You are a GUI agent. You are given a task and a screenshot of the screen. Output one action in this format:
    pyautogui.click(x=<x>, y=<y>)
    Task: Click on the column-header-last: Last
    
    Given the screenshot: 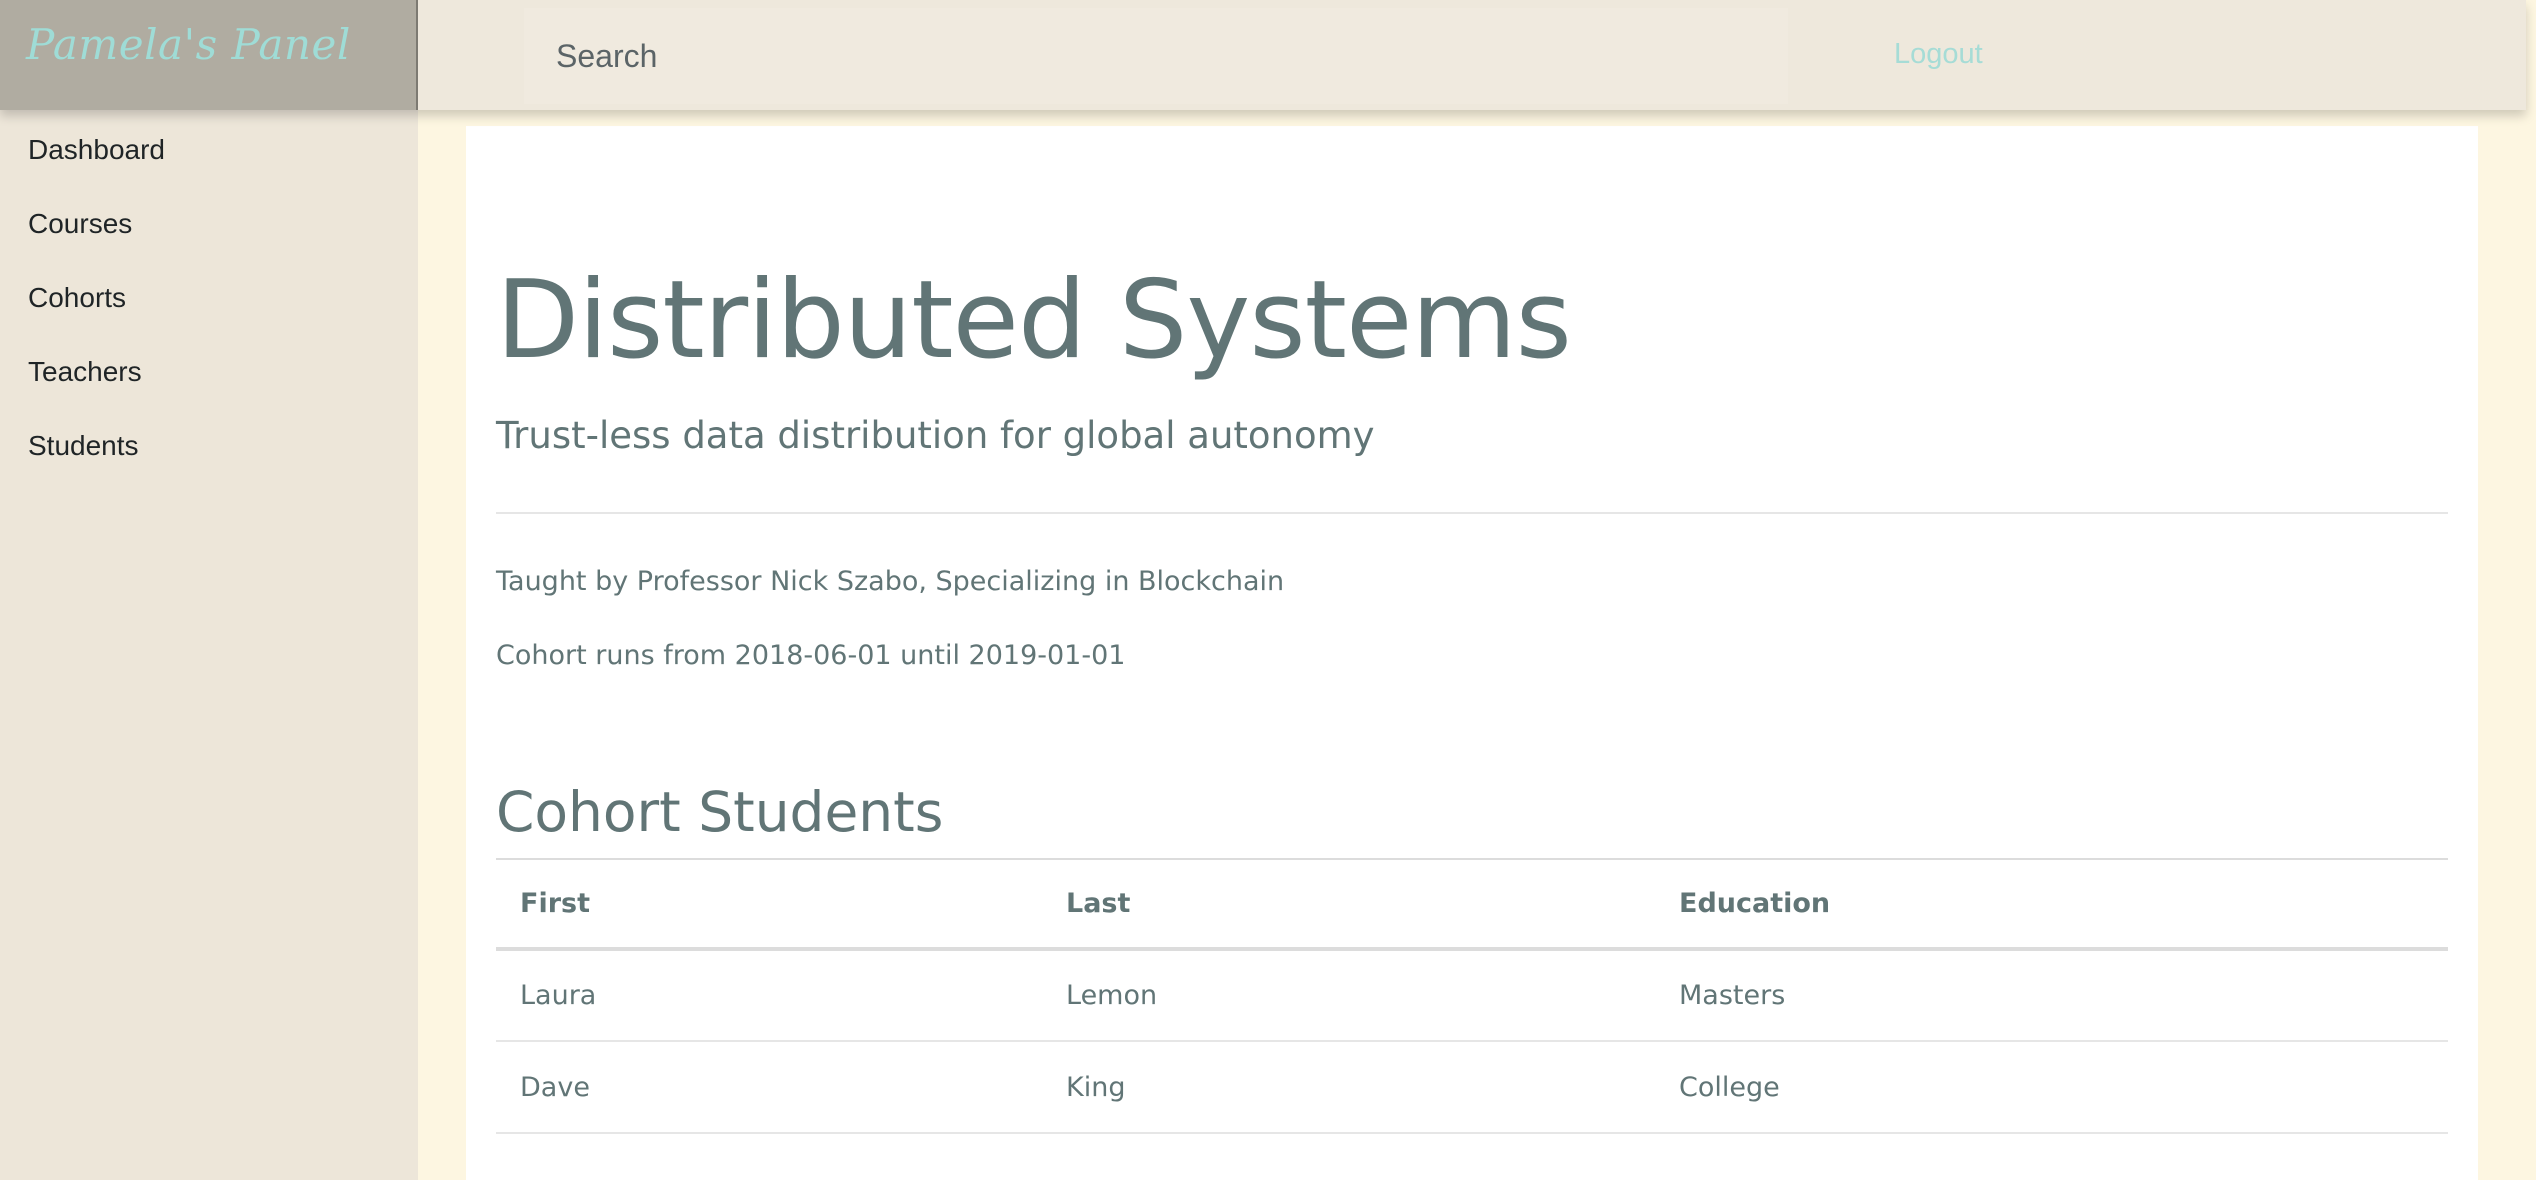 What is the action you would take?
    pyautogui.click(x=1098, y=903)
    